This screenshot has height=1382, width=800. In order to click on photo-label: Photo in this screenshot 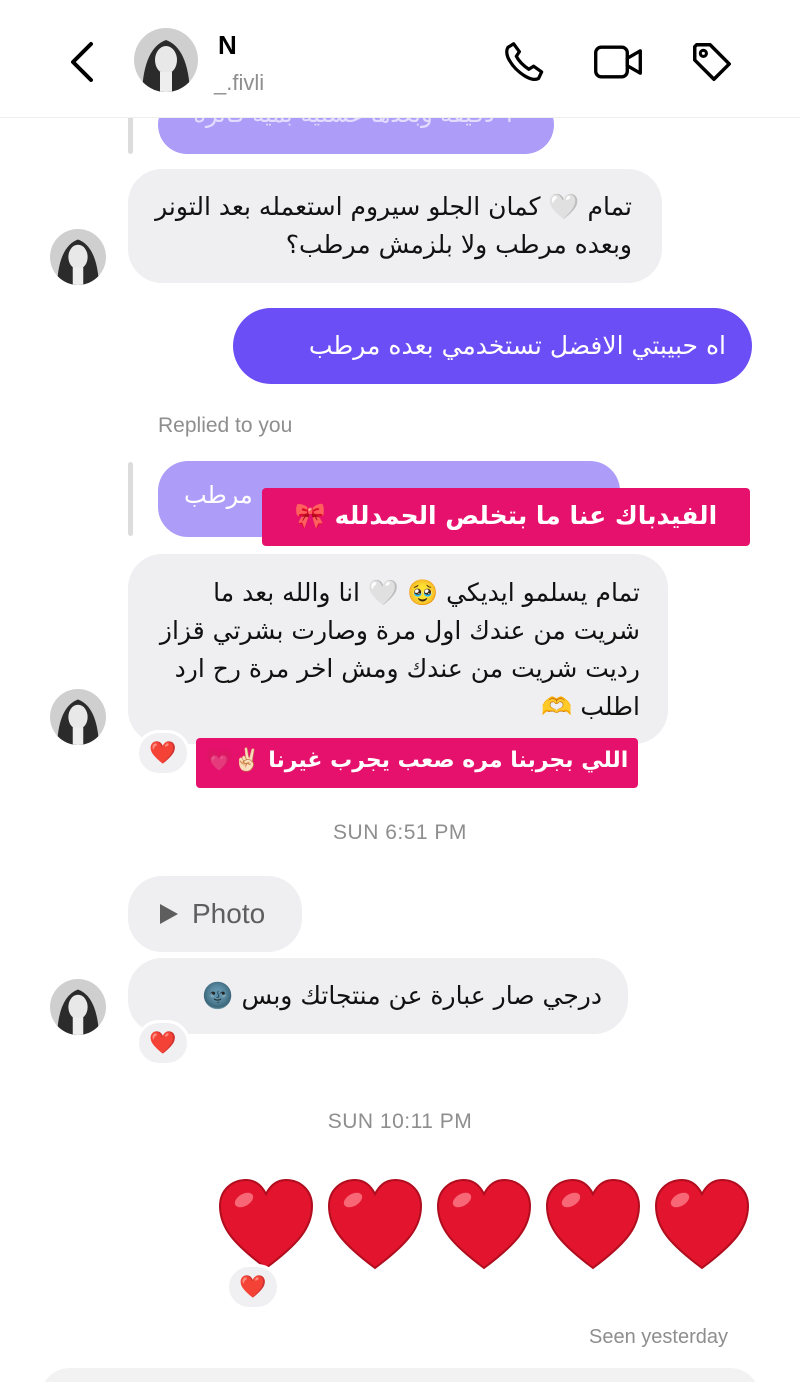, I will do `click(229, 913)`.